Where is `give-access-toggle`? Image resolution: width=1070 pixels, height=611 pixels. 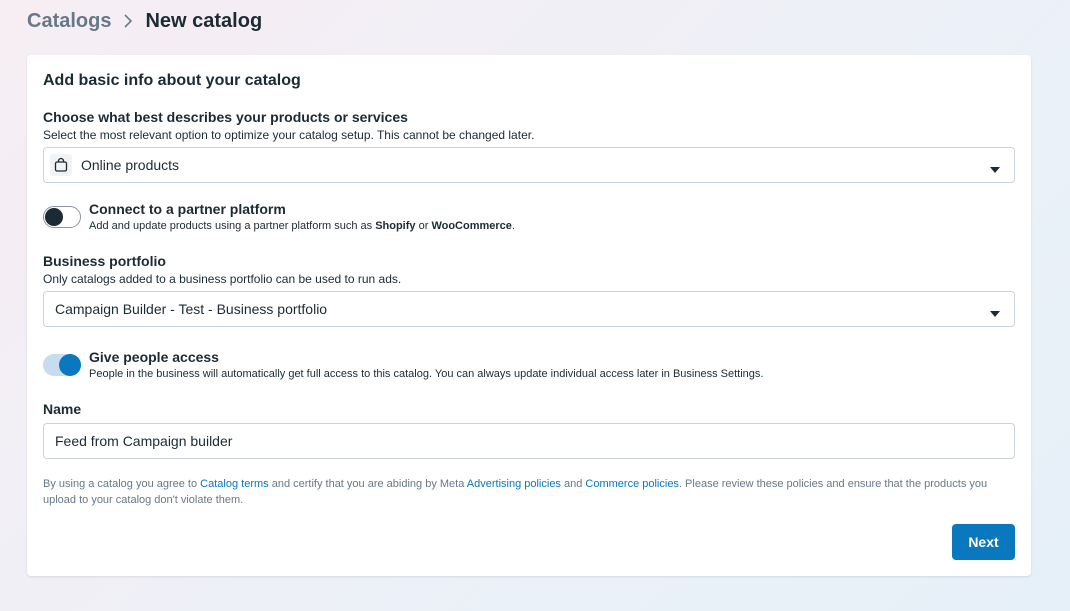
give-access-toggle is located at coordinates (62, 365).